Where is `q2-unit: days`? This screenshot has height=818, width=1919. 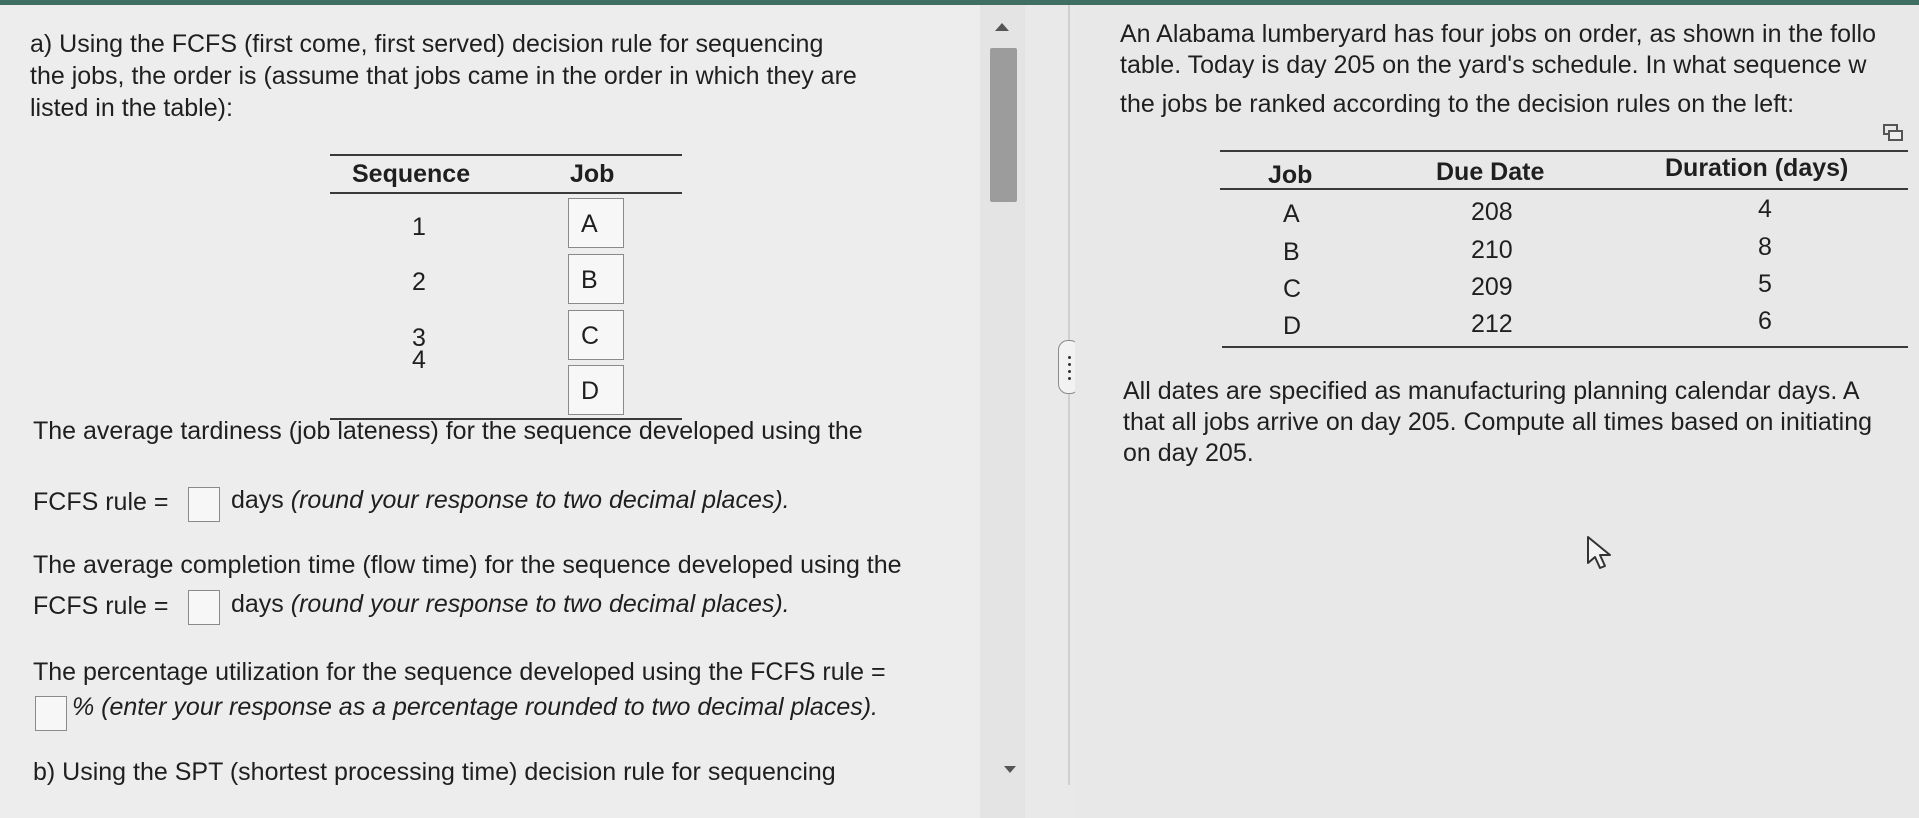
q2-unit: days is located at coordinates (257, 604).